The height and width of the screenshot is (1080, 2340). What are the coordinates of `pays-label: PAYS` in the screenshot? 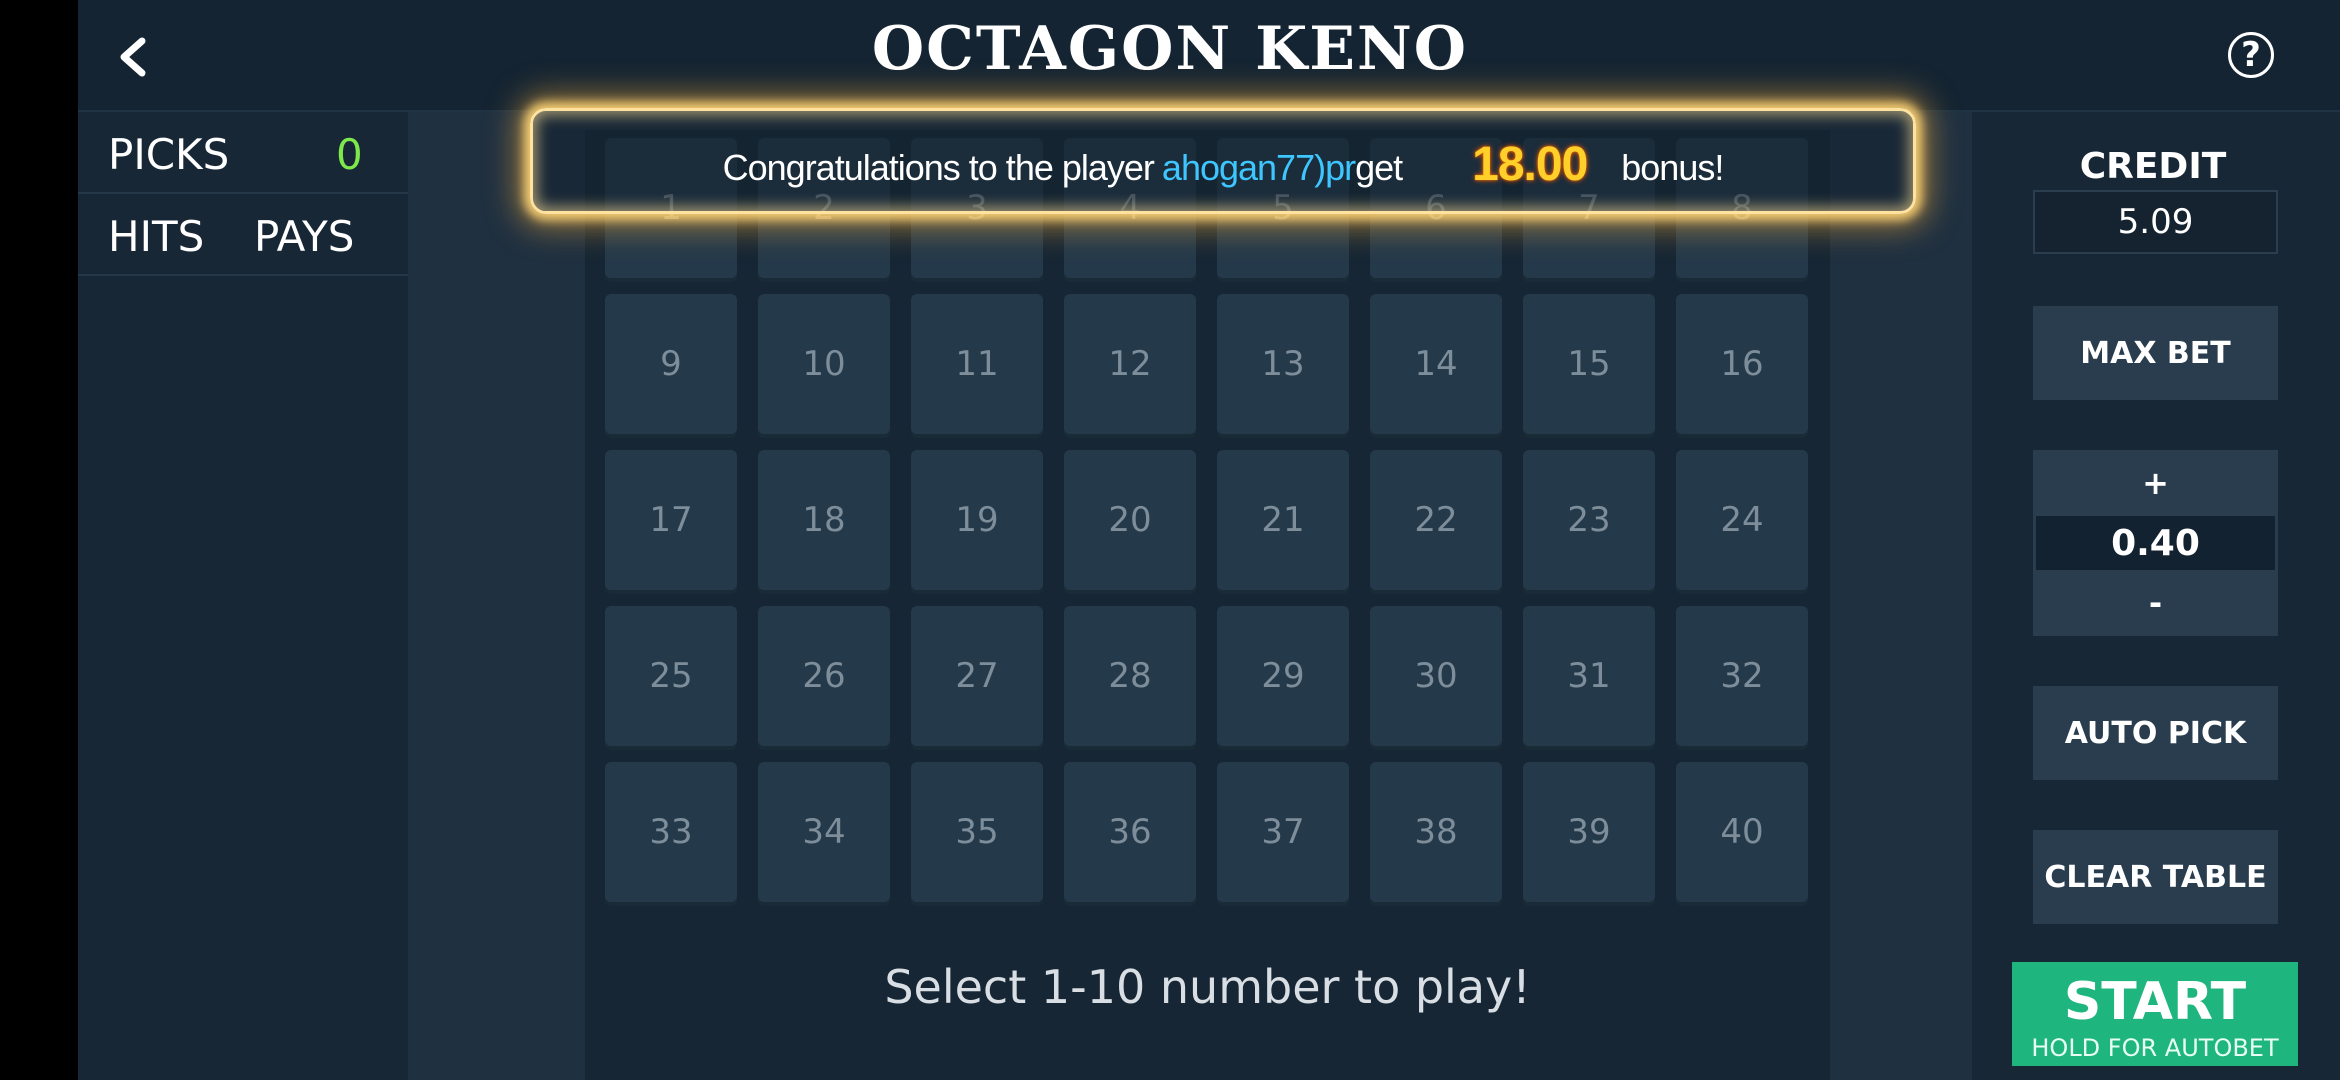 It's located at (304, 236).